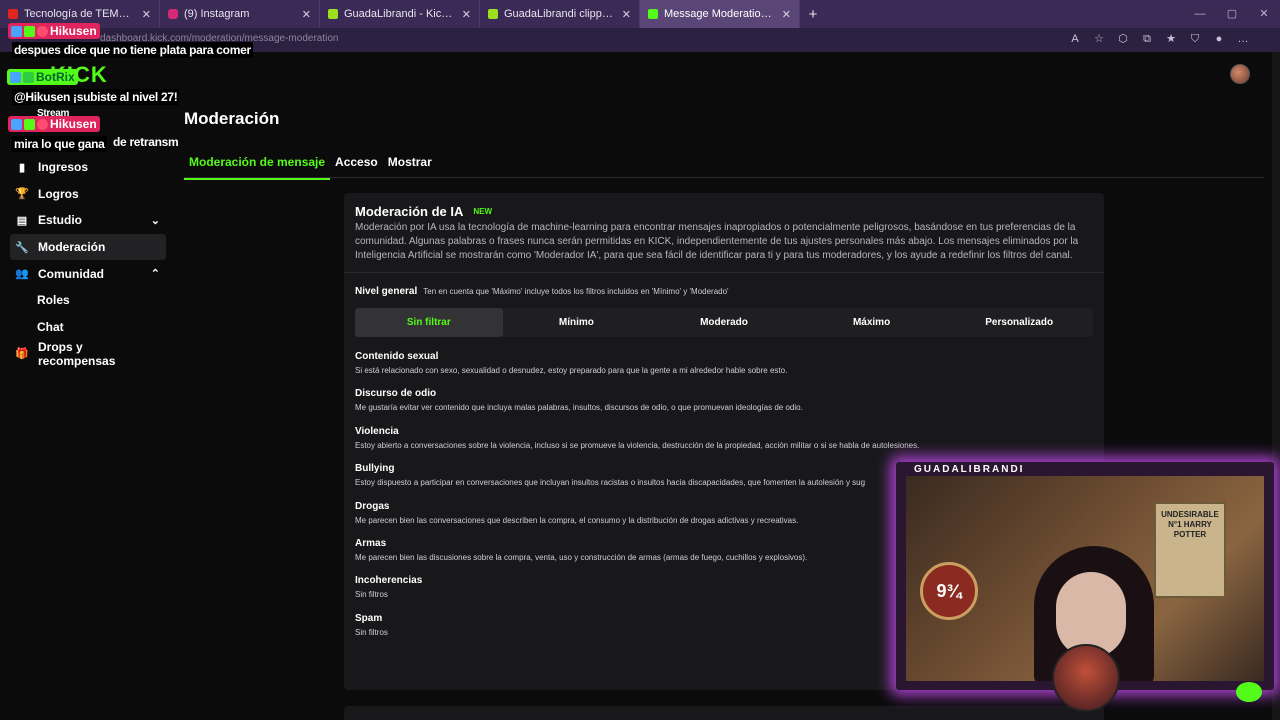 The width and height of the screenshot is (1280, 720). I want to click on maximize-icon: ▢, so click(1232, 14).